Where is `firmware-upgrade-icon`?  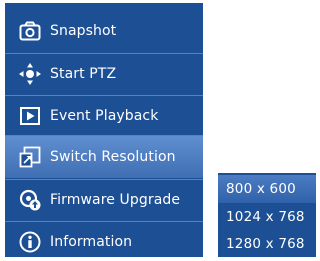 firmware-upgrade-icon is located at coordinates (30, 200).